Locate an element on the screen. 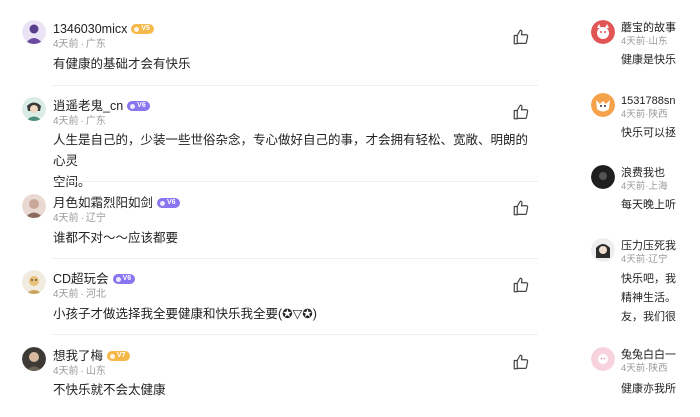  comment-item: 1531788sn 4天前·陕西 快乐可以拯 is located at coordinates (639, 118).